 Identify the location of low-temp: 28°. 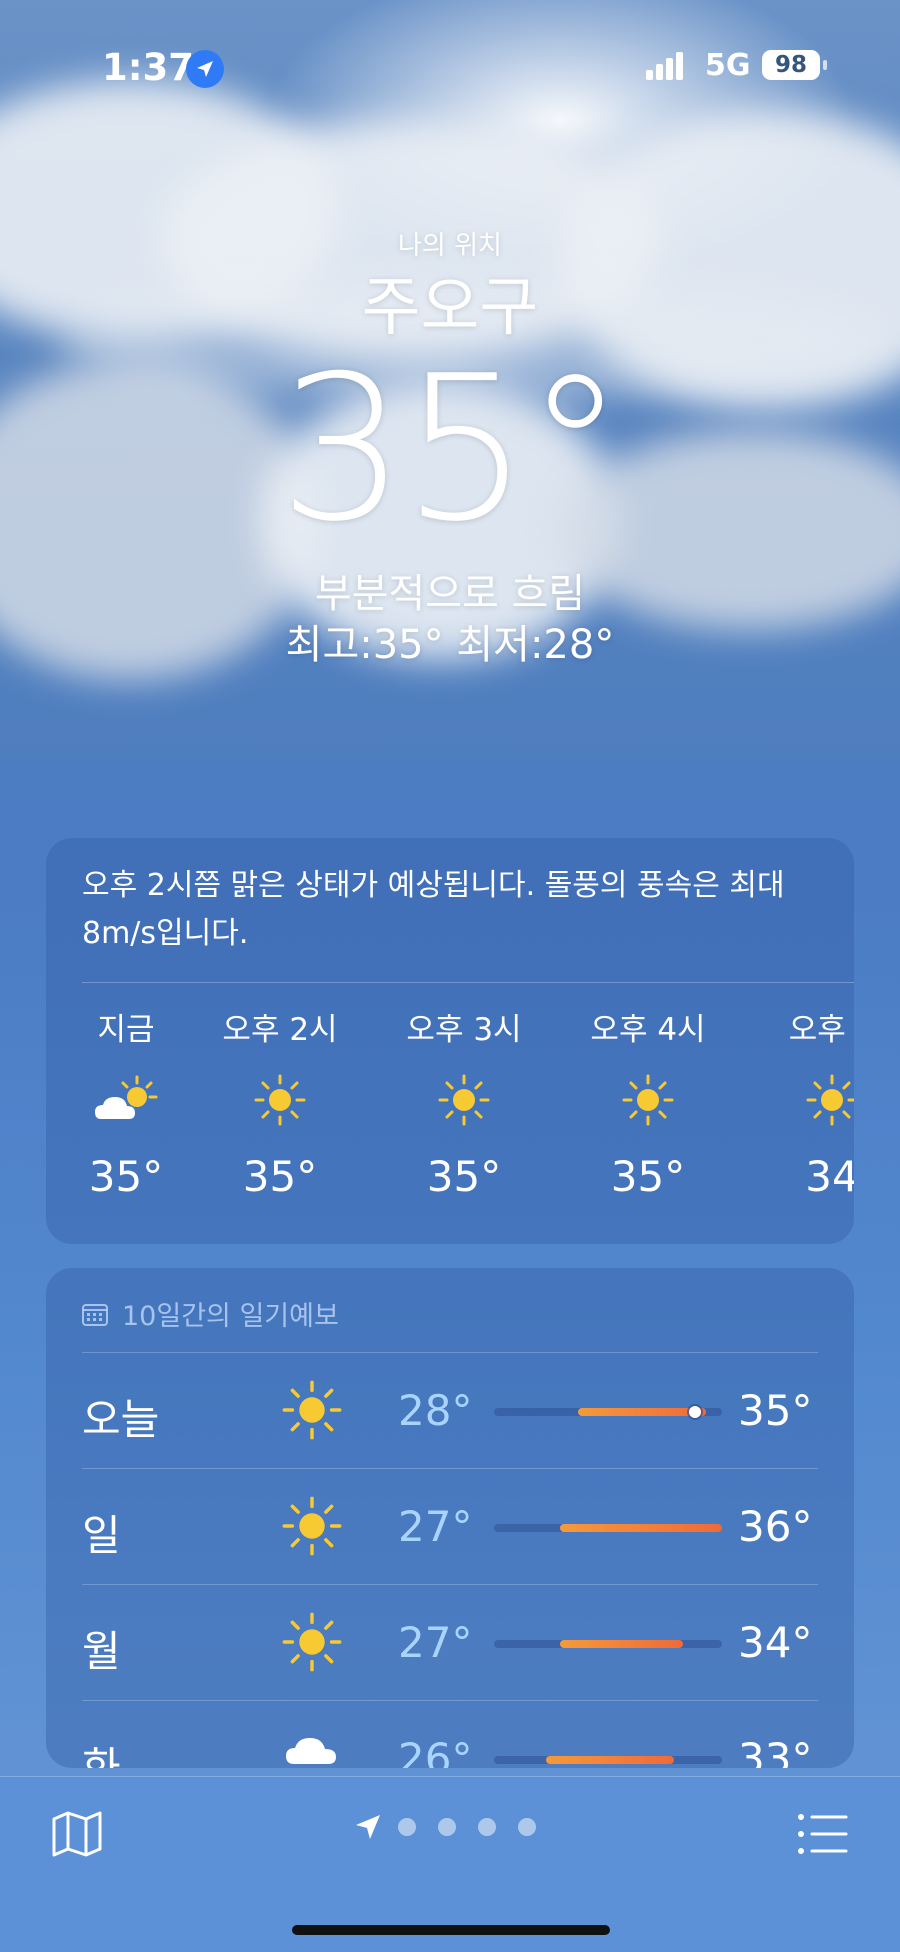
(435, 1410).